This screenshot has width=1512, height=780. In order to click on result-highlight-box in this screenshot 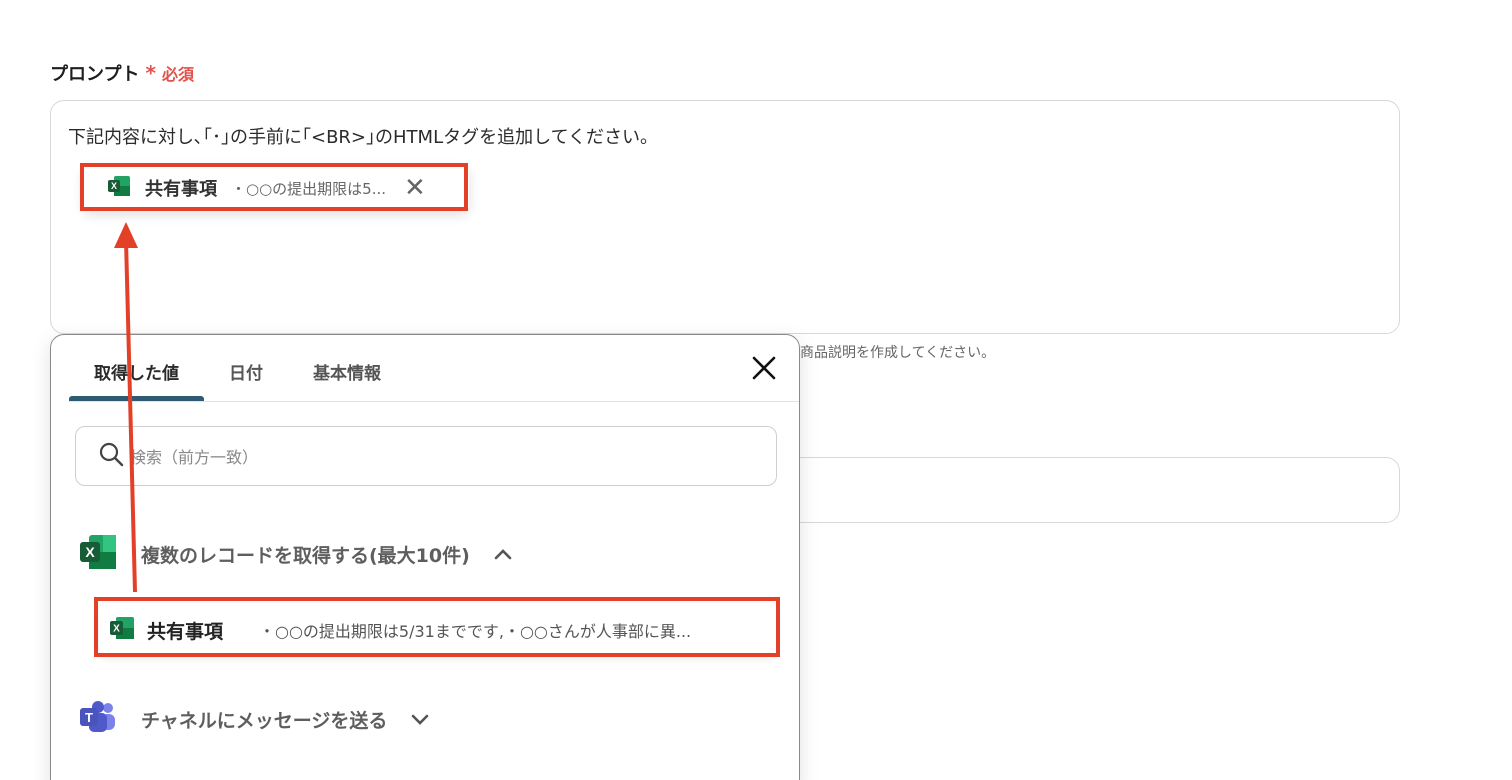, I will do `click(437, 627)`.